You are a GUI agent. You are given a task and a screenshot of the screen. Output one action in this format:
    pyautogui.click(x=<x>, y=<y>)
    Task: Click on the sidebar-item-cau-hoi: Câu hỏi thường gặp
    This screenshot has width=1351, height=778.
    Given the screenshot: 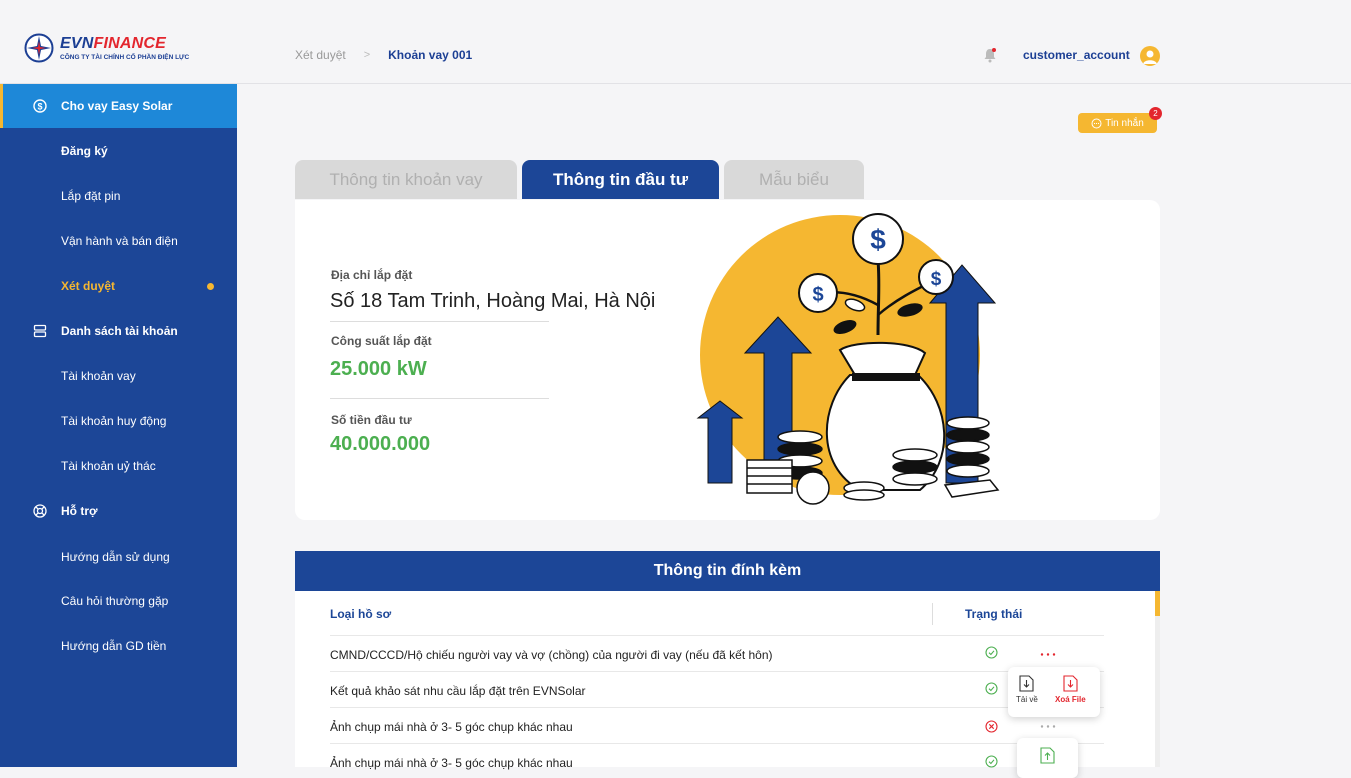 What is the action you would take?
    pyautogui.click(x=118, y=601)
    